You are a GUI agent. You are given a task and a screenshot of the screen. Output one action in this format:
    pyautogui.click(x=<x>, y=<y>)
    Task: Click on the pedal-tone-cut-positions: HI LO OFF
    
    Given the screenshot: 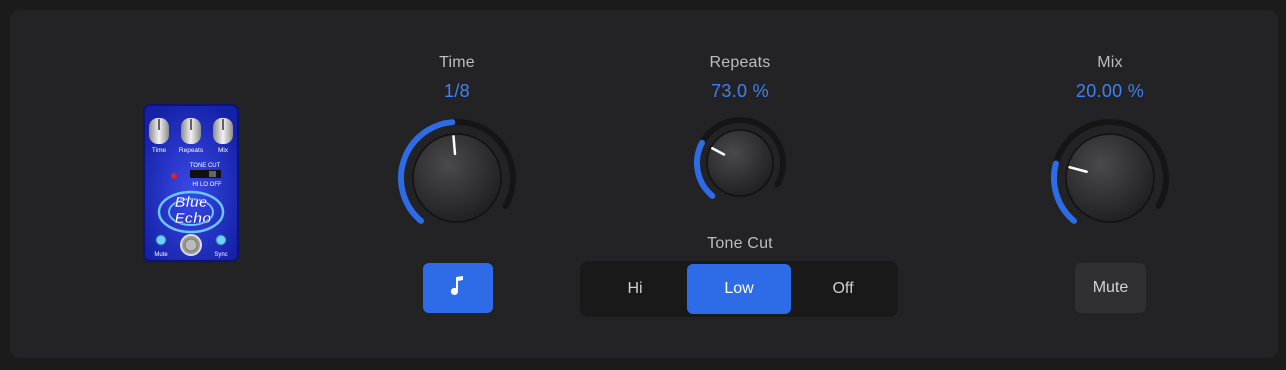 What is the action you would take?
    pyautogui.click(x=207, y=185)
    